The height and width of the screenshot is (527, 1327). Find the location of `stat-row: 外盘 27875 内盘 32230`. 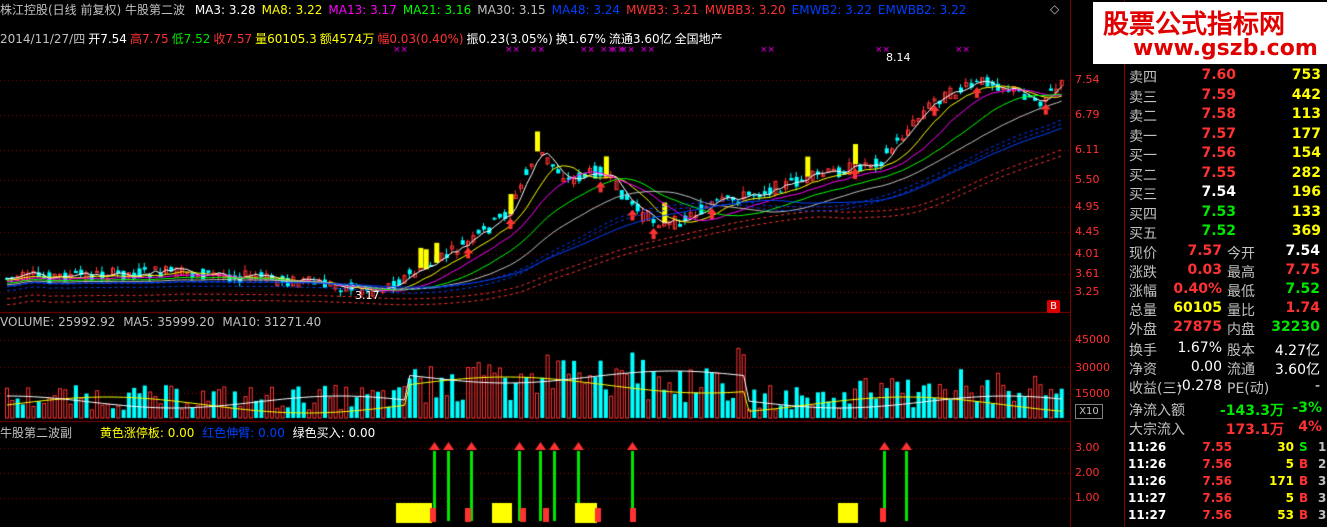

stat-row: 外盘 27875 内盘 32230 is located at coordinates (1225, 328).